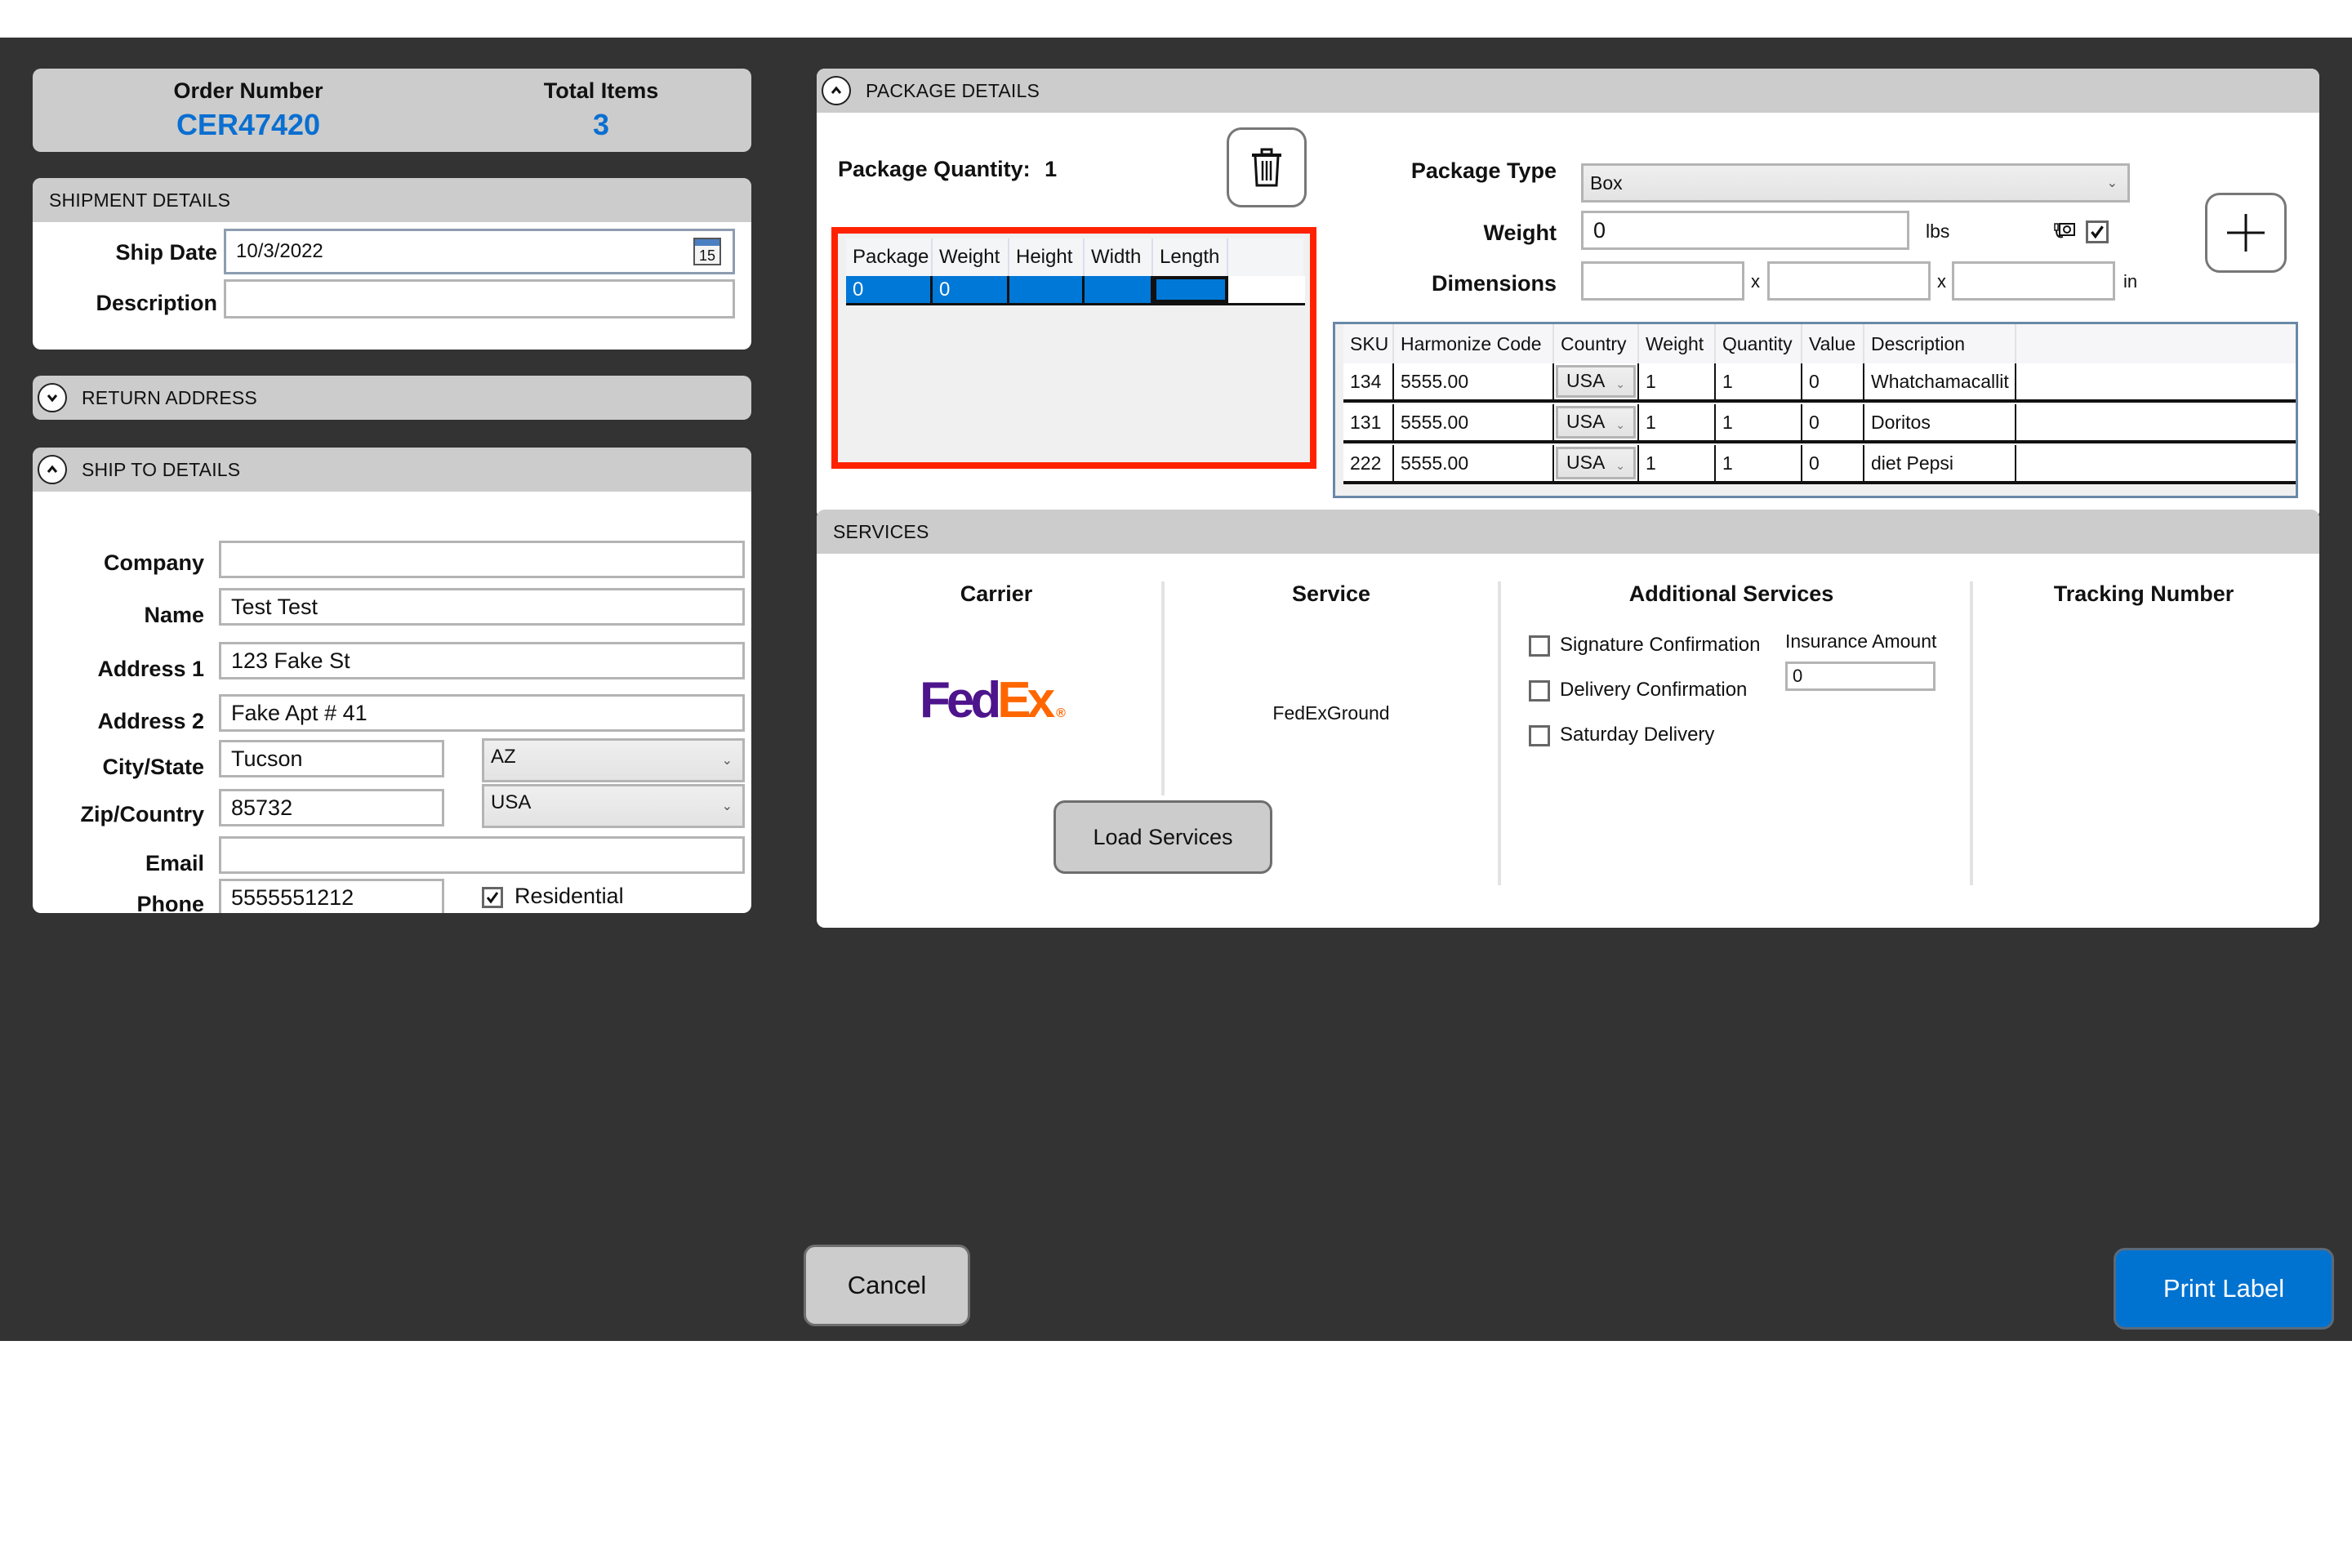 Image resolution: width=2352 pixels, height=1568 pixels. I want to click on weight-input: 0, so click(1745, 230).